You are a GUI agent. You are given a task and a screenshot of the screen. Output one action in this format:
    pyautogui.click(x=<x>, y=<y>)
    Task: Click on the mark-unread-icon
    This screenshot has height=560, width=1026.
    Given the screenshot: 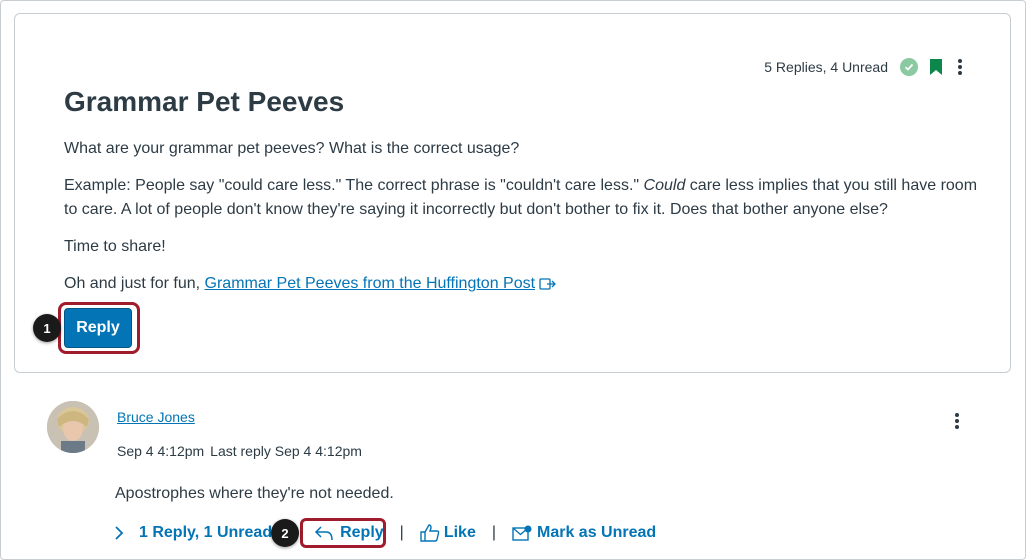 What is the action you would take?
    pyautogui.click(x=522, y=533)
    